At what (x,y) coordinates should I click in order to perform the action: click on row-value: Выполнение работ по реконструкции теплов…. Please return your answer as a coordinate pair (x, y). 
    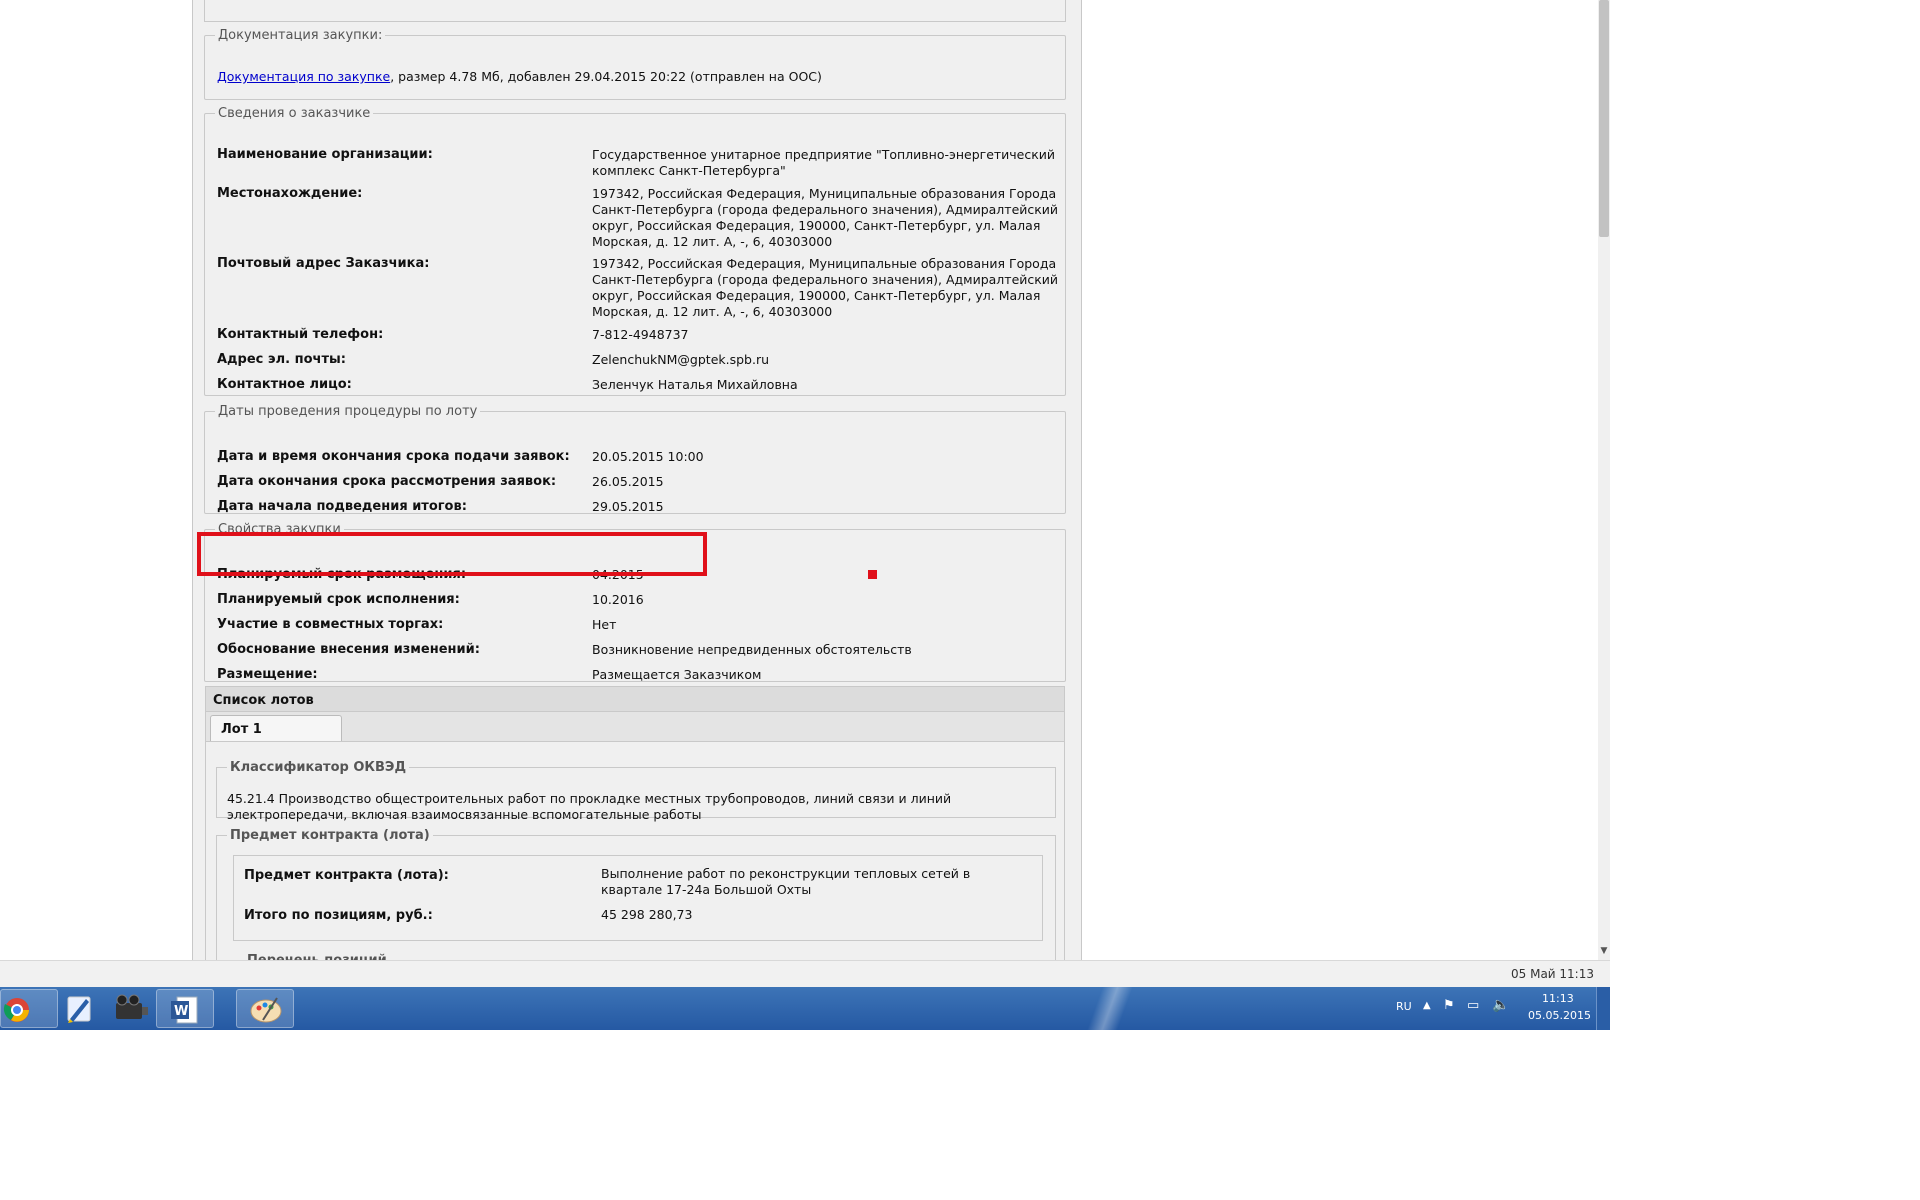
    Looking at the image, I should click on (786, 881).